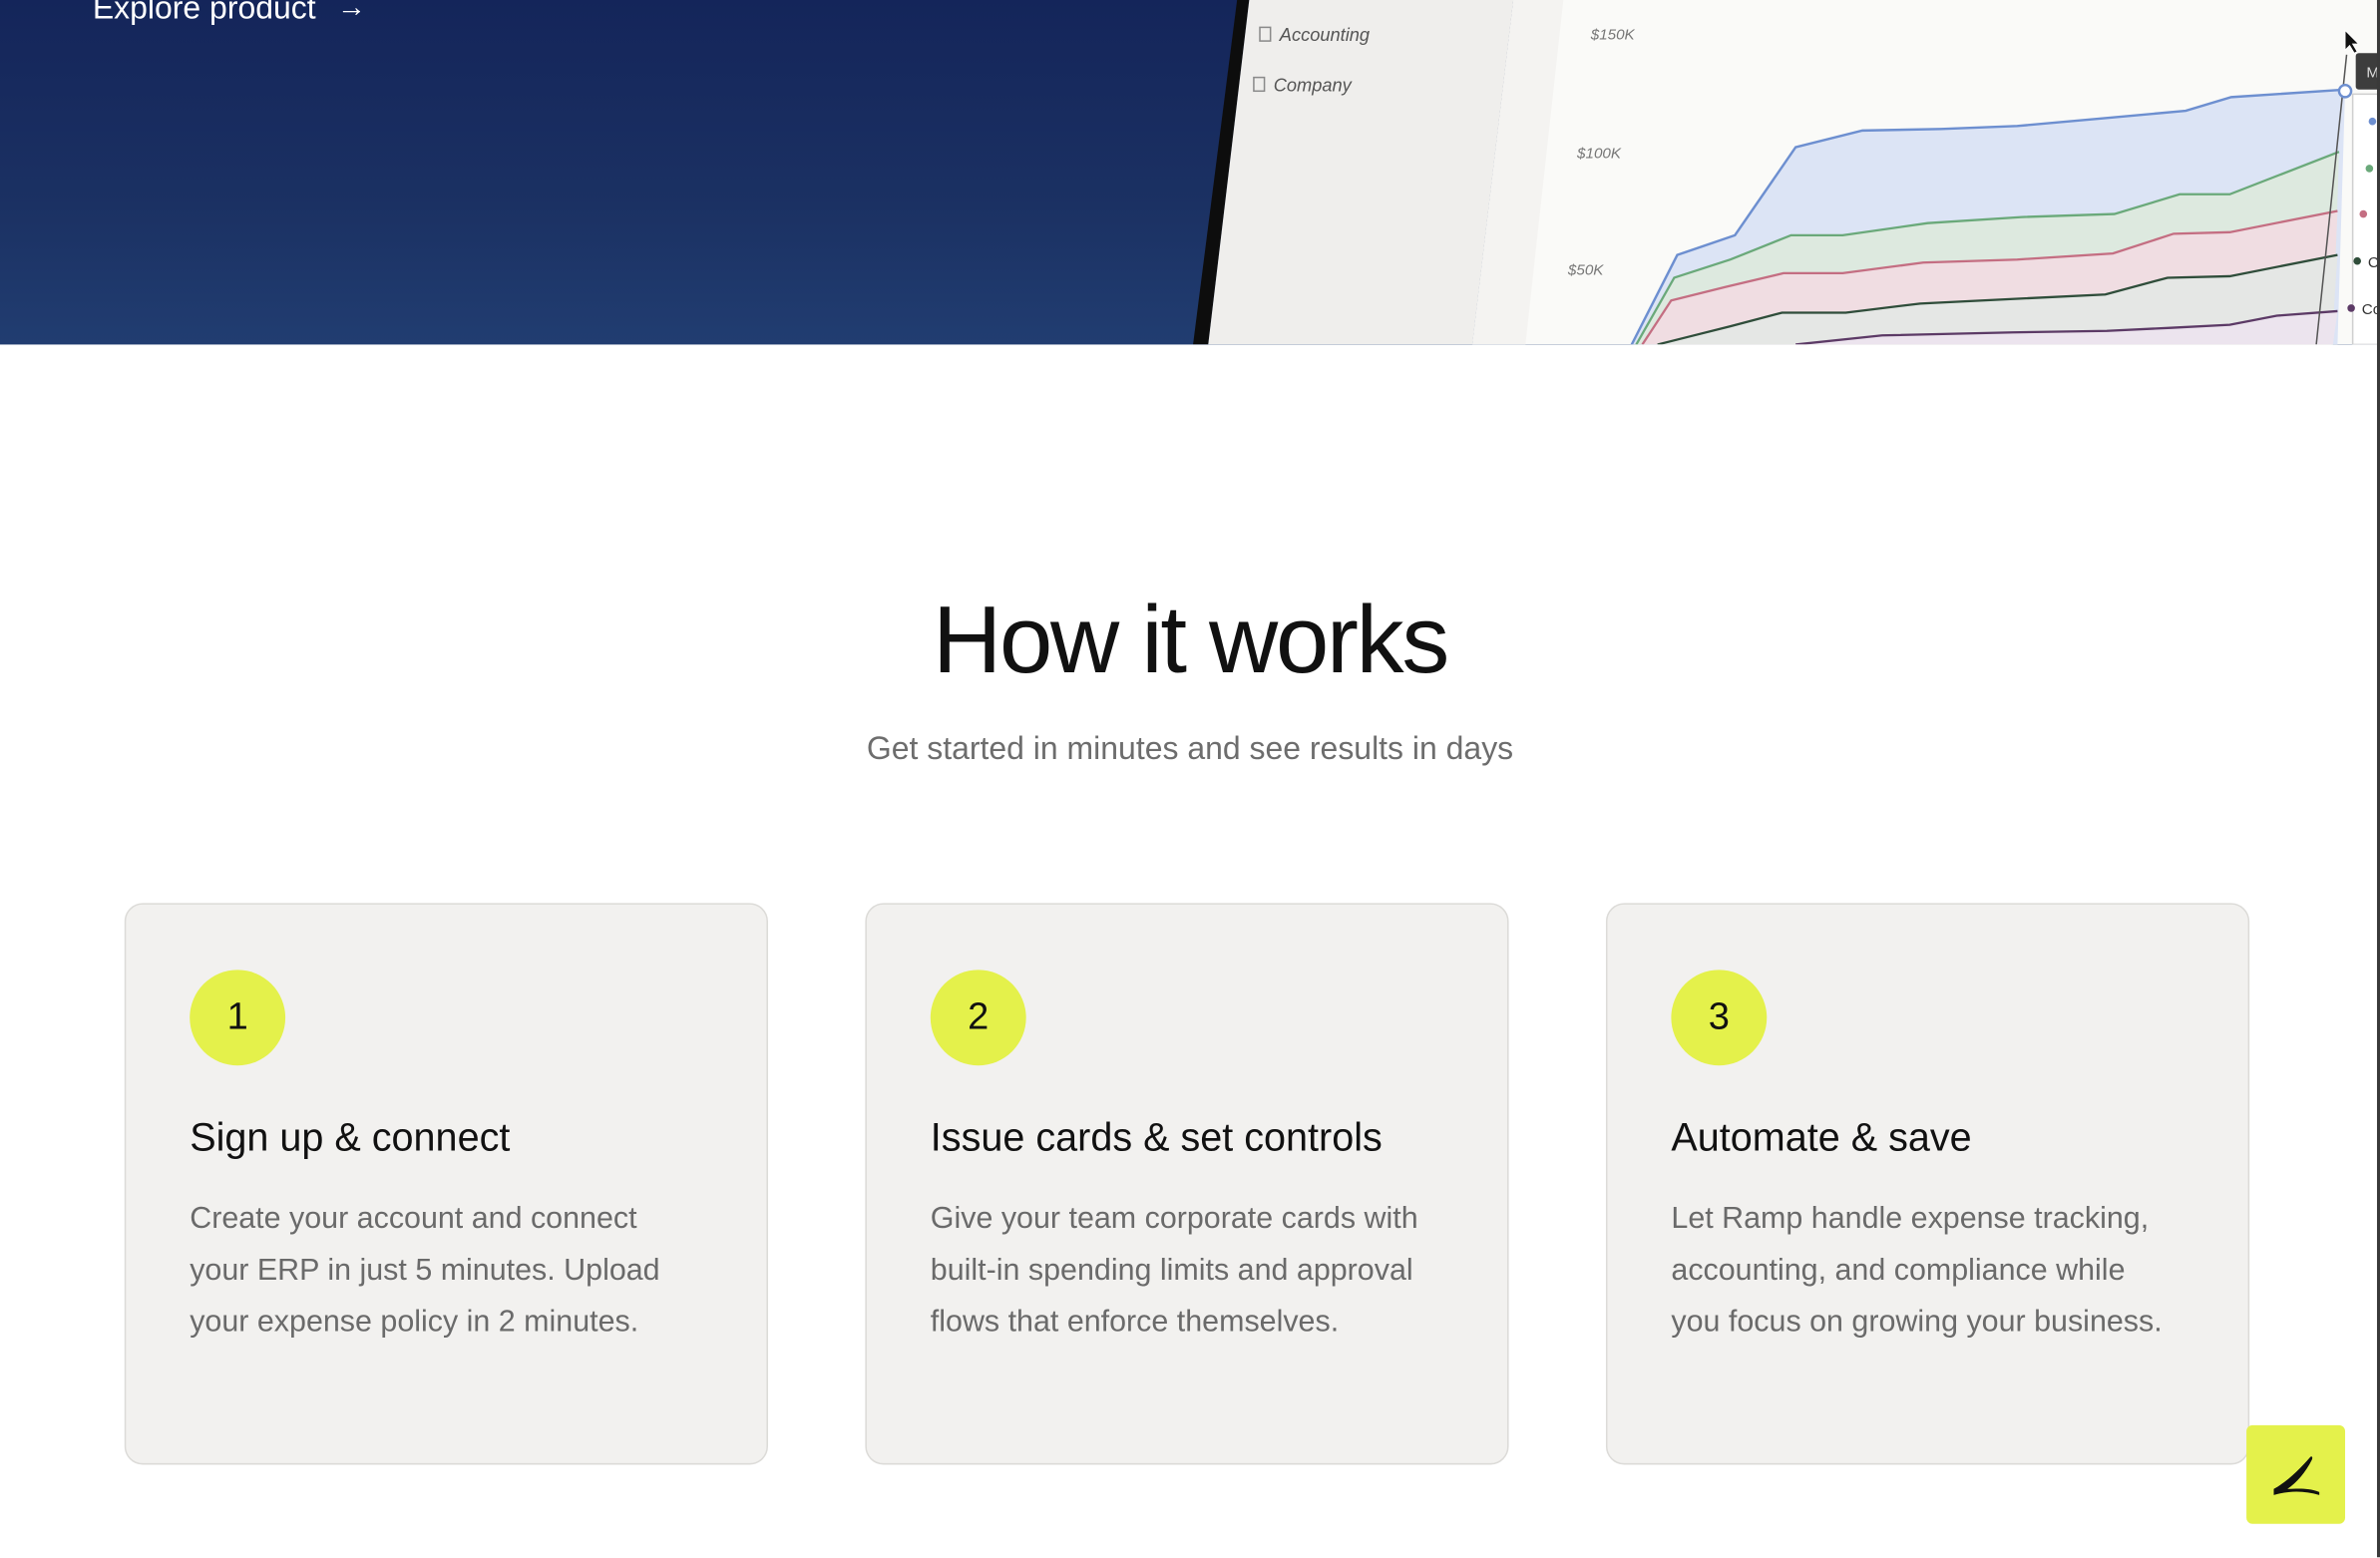  Describe the element at coordinates (1613, 35) in the screenshot. I see `chart-tick-label: $150K` at that location.